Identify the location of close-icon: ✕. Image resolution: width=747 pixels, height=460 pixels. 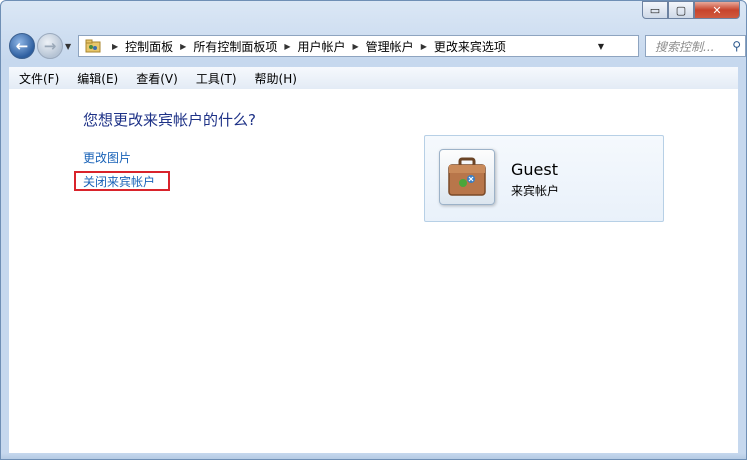
(717, 10).